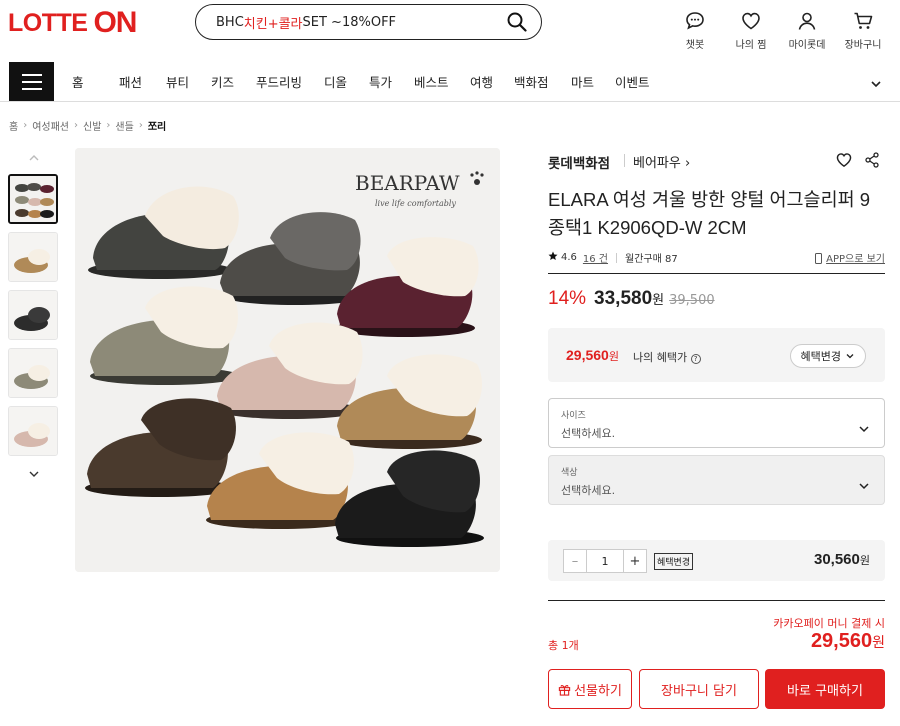  I want to click on lotte-on-logo: LOTTE ON, so click(72, 23).